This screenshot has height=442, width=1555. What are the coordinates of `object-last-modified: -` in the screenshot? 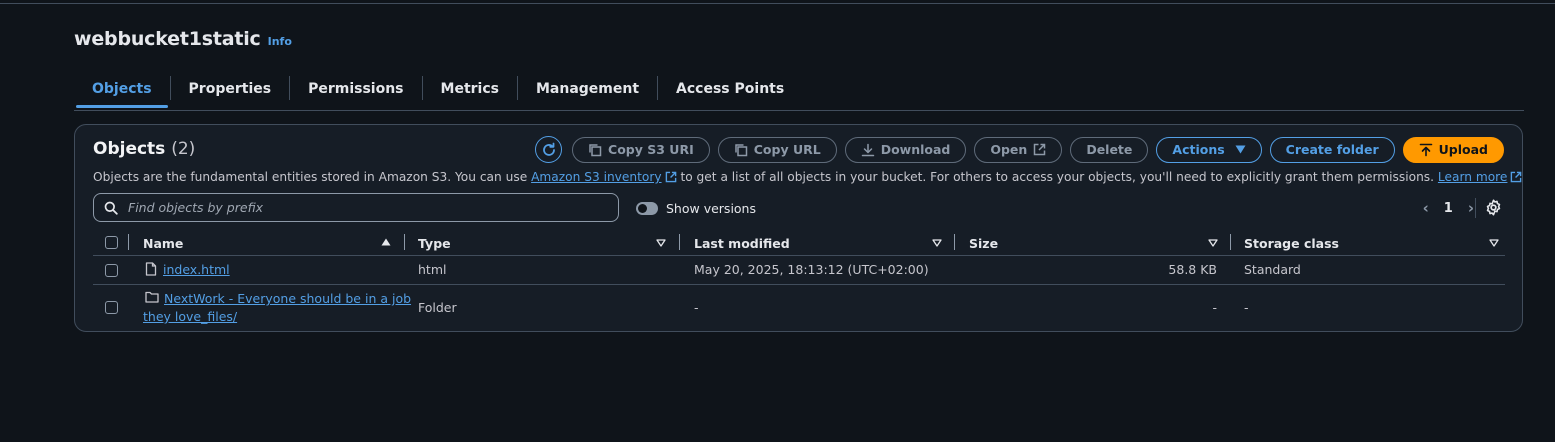 It's located at (696, 307).